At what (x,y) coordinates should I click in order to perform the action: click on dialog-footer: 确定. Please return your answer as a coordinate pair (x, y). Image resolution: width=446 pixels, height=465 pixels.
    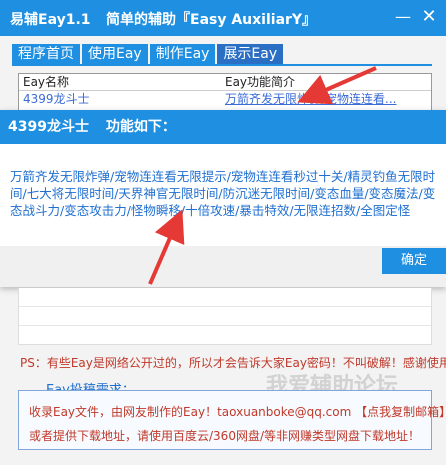
    Looking at the image, I should click on (223, 266).